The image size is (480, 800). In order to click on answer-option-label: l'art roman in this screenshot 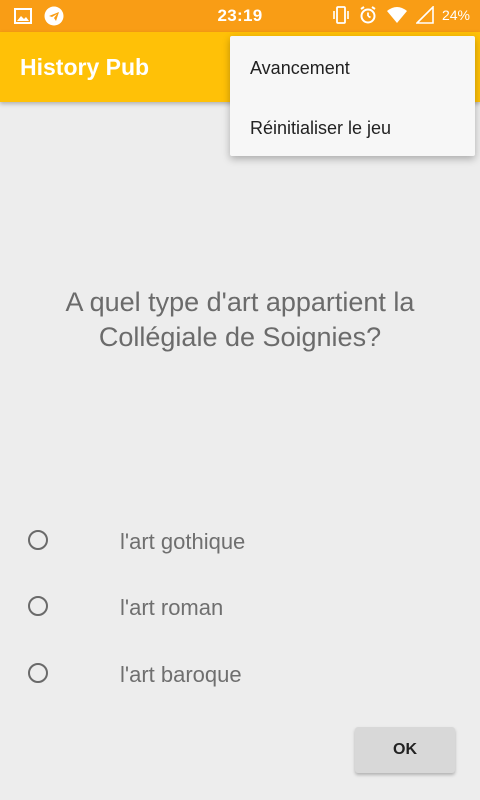, I will do `click(172, 607)`.